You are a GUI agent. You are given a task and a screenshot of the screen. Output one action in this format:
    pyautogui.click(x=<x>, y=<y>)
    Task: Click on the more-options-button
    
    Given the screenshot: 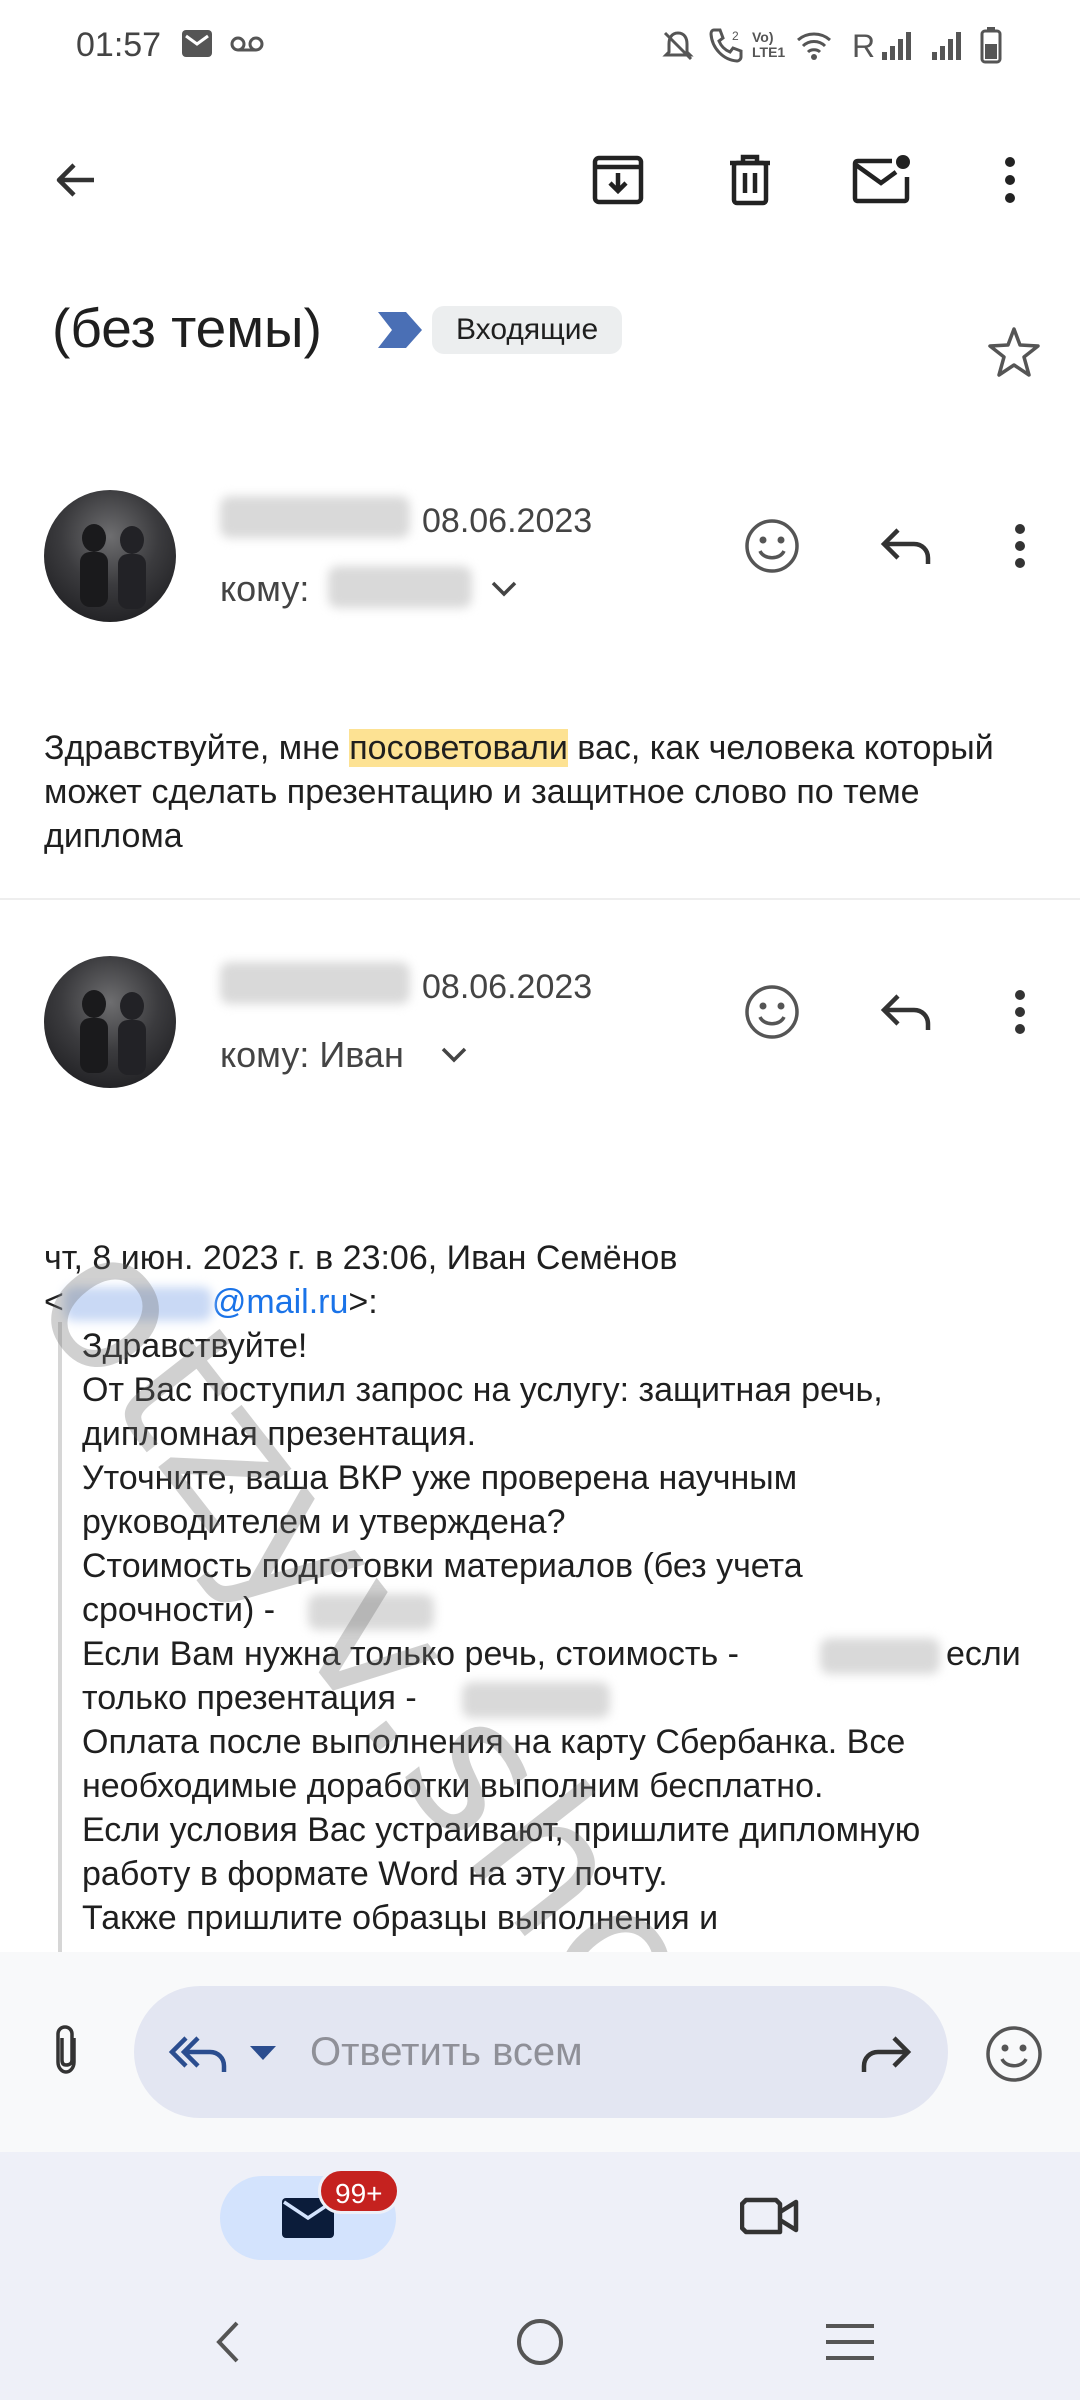 What is the action you would take?
    pyautogui.click(x=1010, y=180)
    